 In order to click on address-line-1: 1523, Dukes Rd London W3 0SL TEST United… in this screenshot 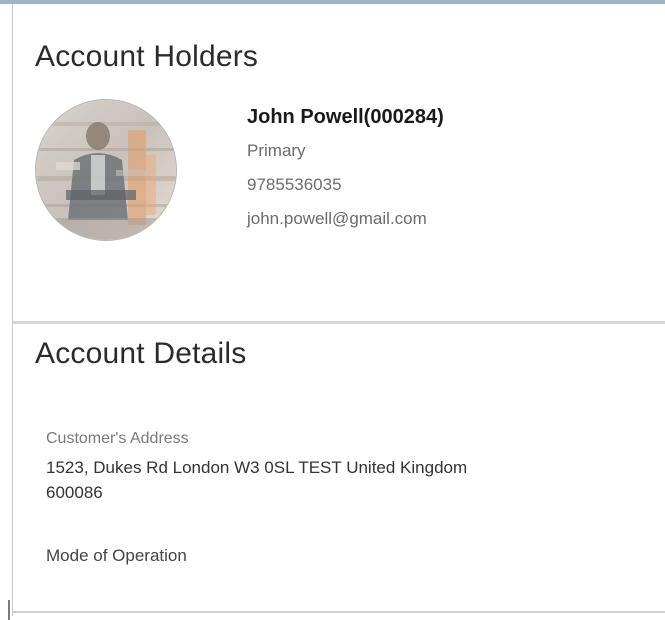, I will do `click(257, 467)`.